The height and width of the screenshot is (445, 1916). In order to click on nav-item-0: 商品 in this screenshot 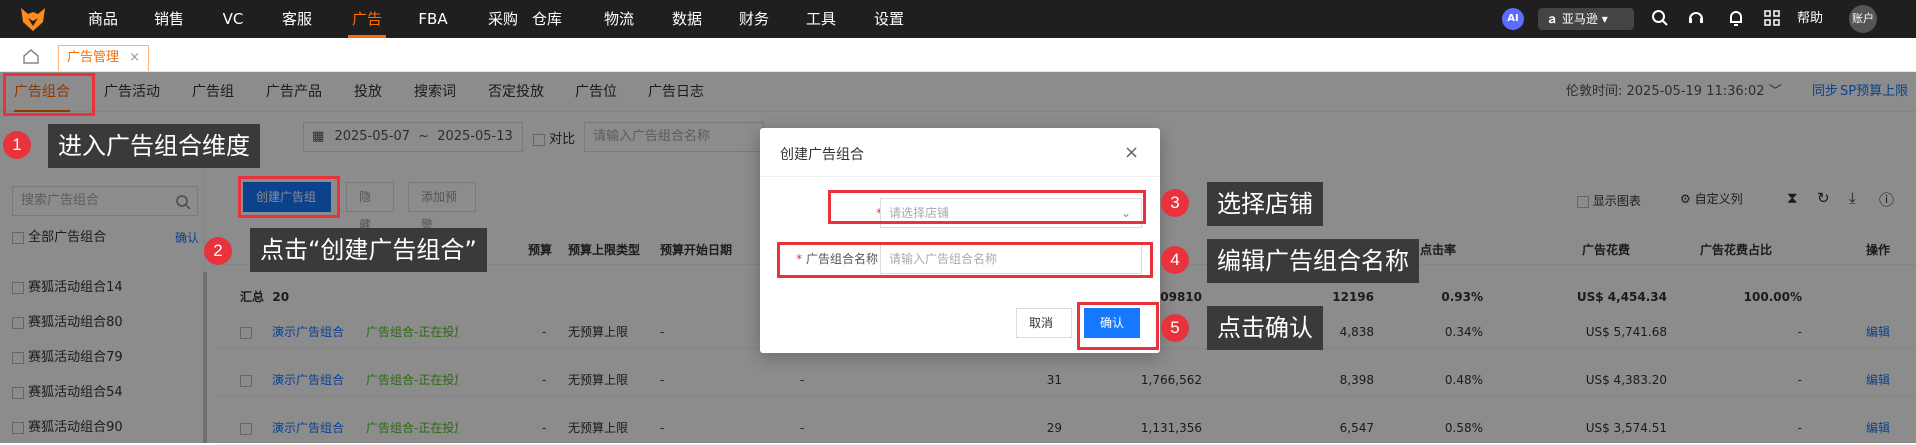, I will do `click(103, 19)`.